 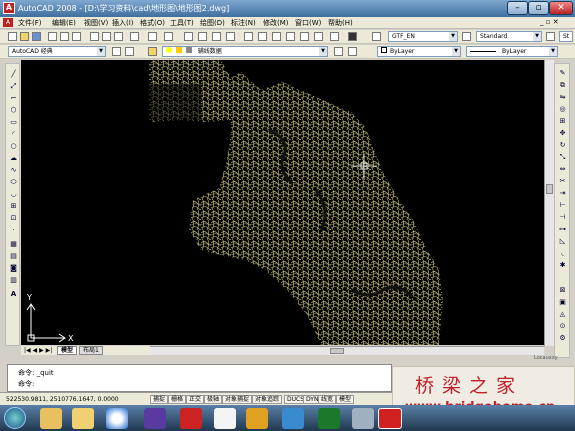 I want to click on coordinates-readout: 522530.9811, 2510776.1647, 0.0000, so click(x=62, y=399).